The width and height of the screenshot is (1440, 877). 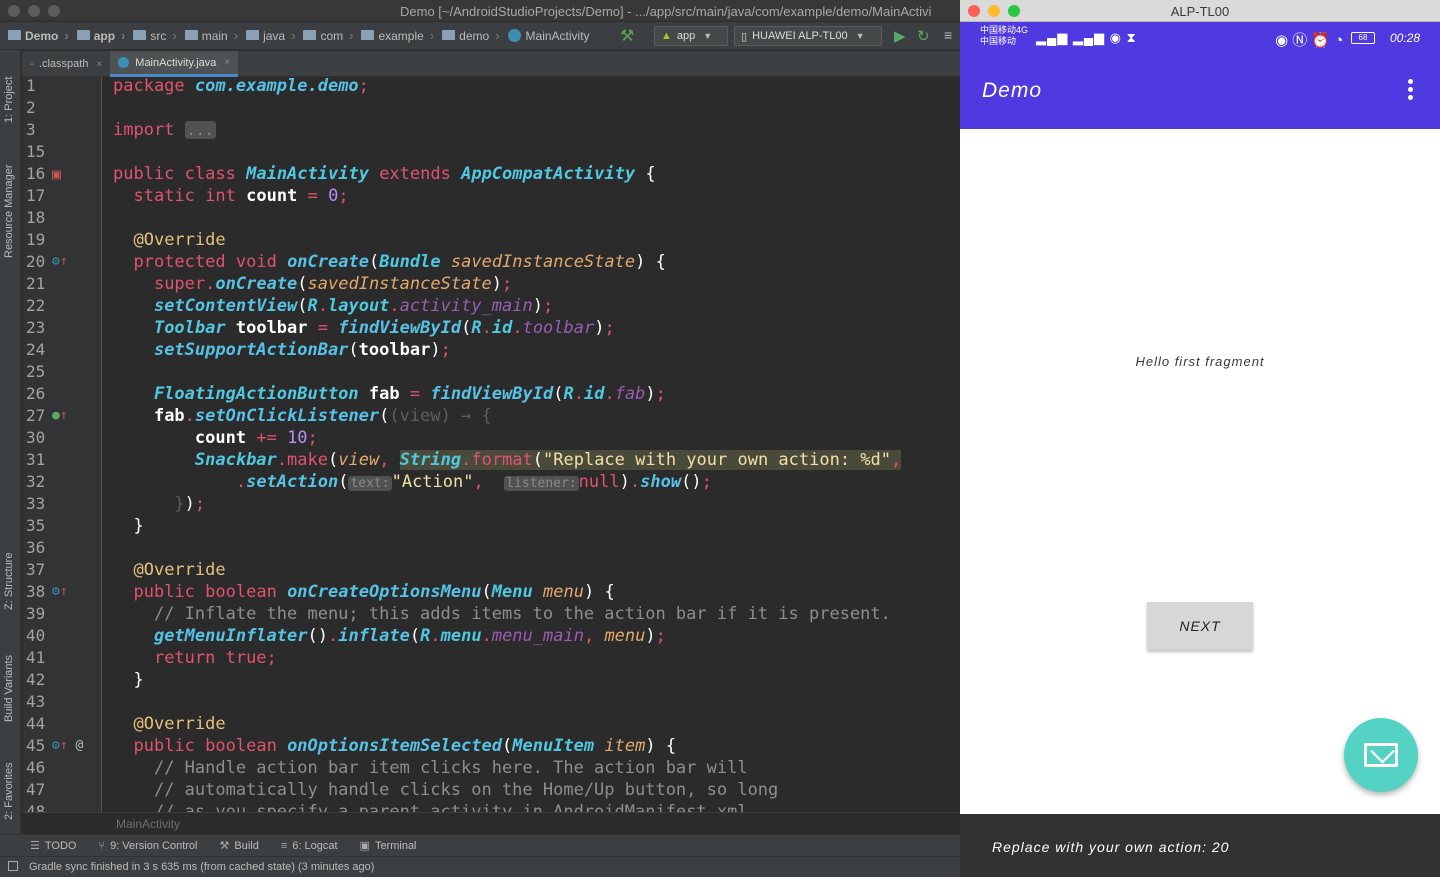 I want to click on android-icon: ▲, so click(x=666, y=36).